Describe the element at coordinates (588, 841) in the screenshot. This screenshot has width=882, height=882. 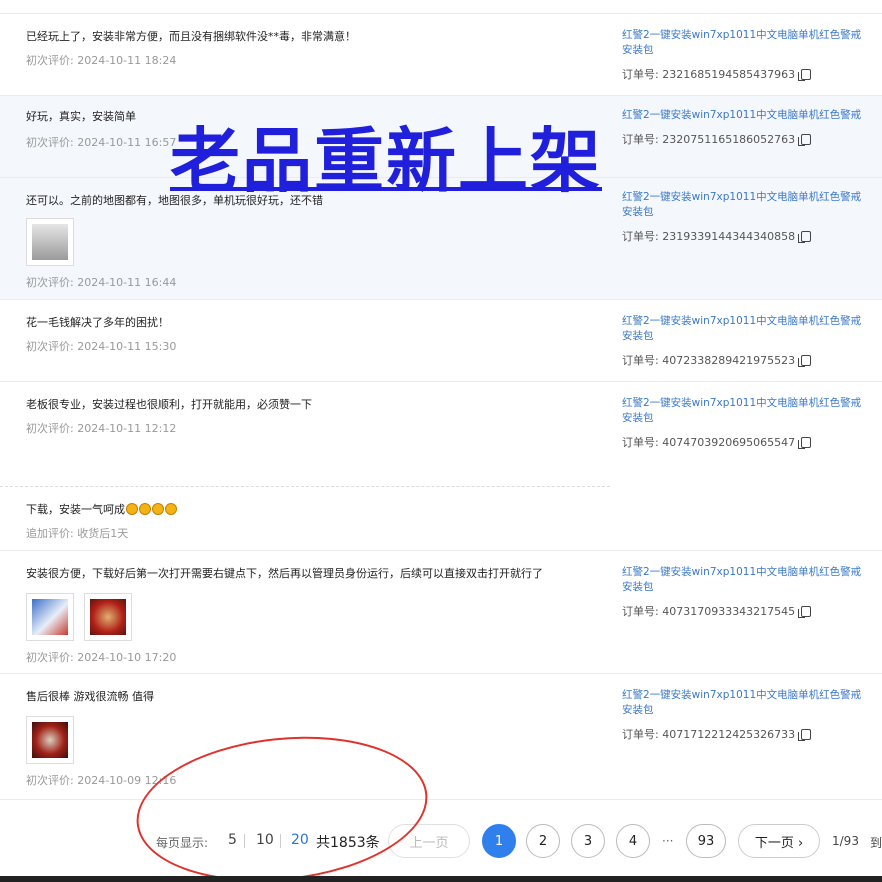
I see `page-3: 3` at that location.